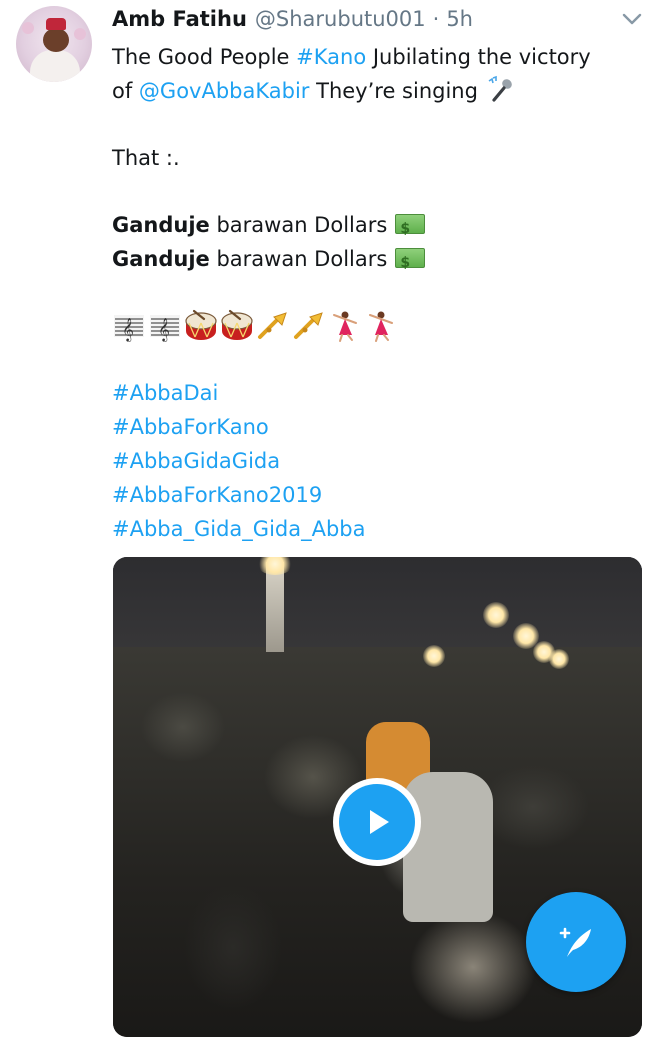 The image size is (660, 1037). I want to click on avatar-cap, so click(56, 24).